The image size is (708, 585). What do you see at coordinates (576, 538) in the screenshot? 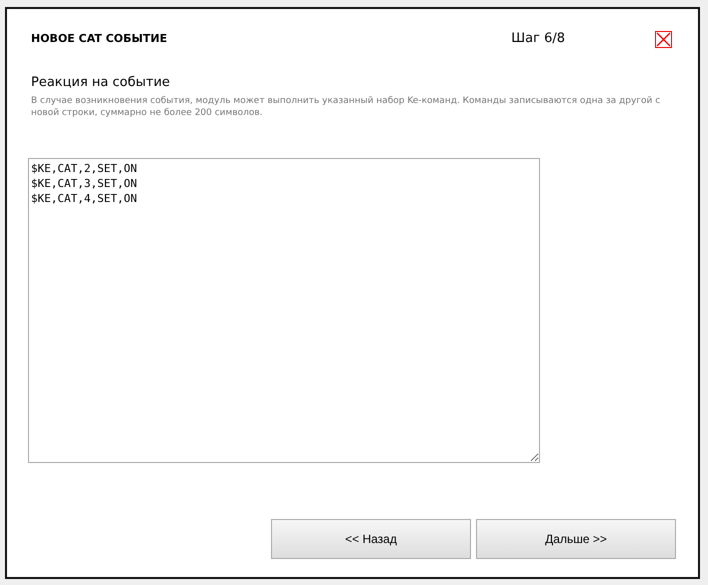
I see `next-button: Дальше >>` at bounding box center [576, 538].